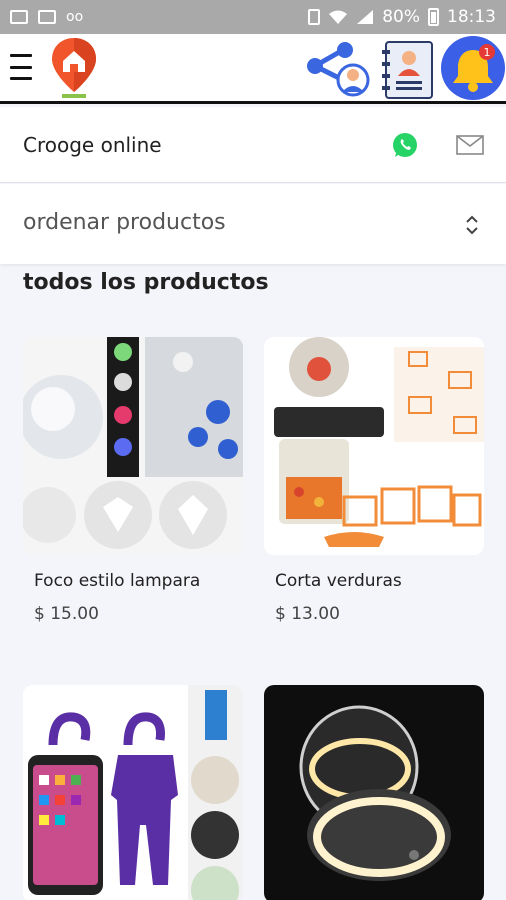 The height and width of the screenshot is (900, 506). Describe the element at coordinates (471, 17) in the screenshot. I see `clock: 18:13` at that location.